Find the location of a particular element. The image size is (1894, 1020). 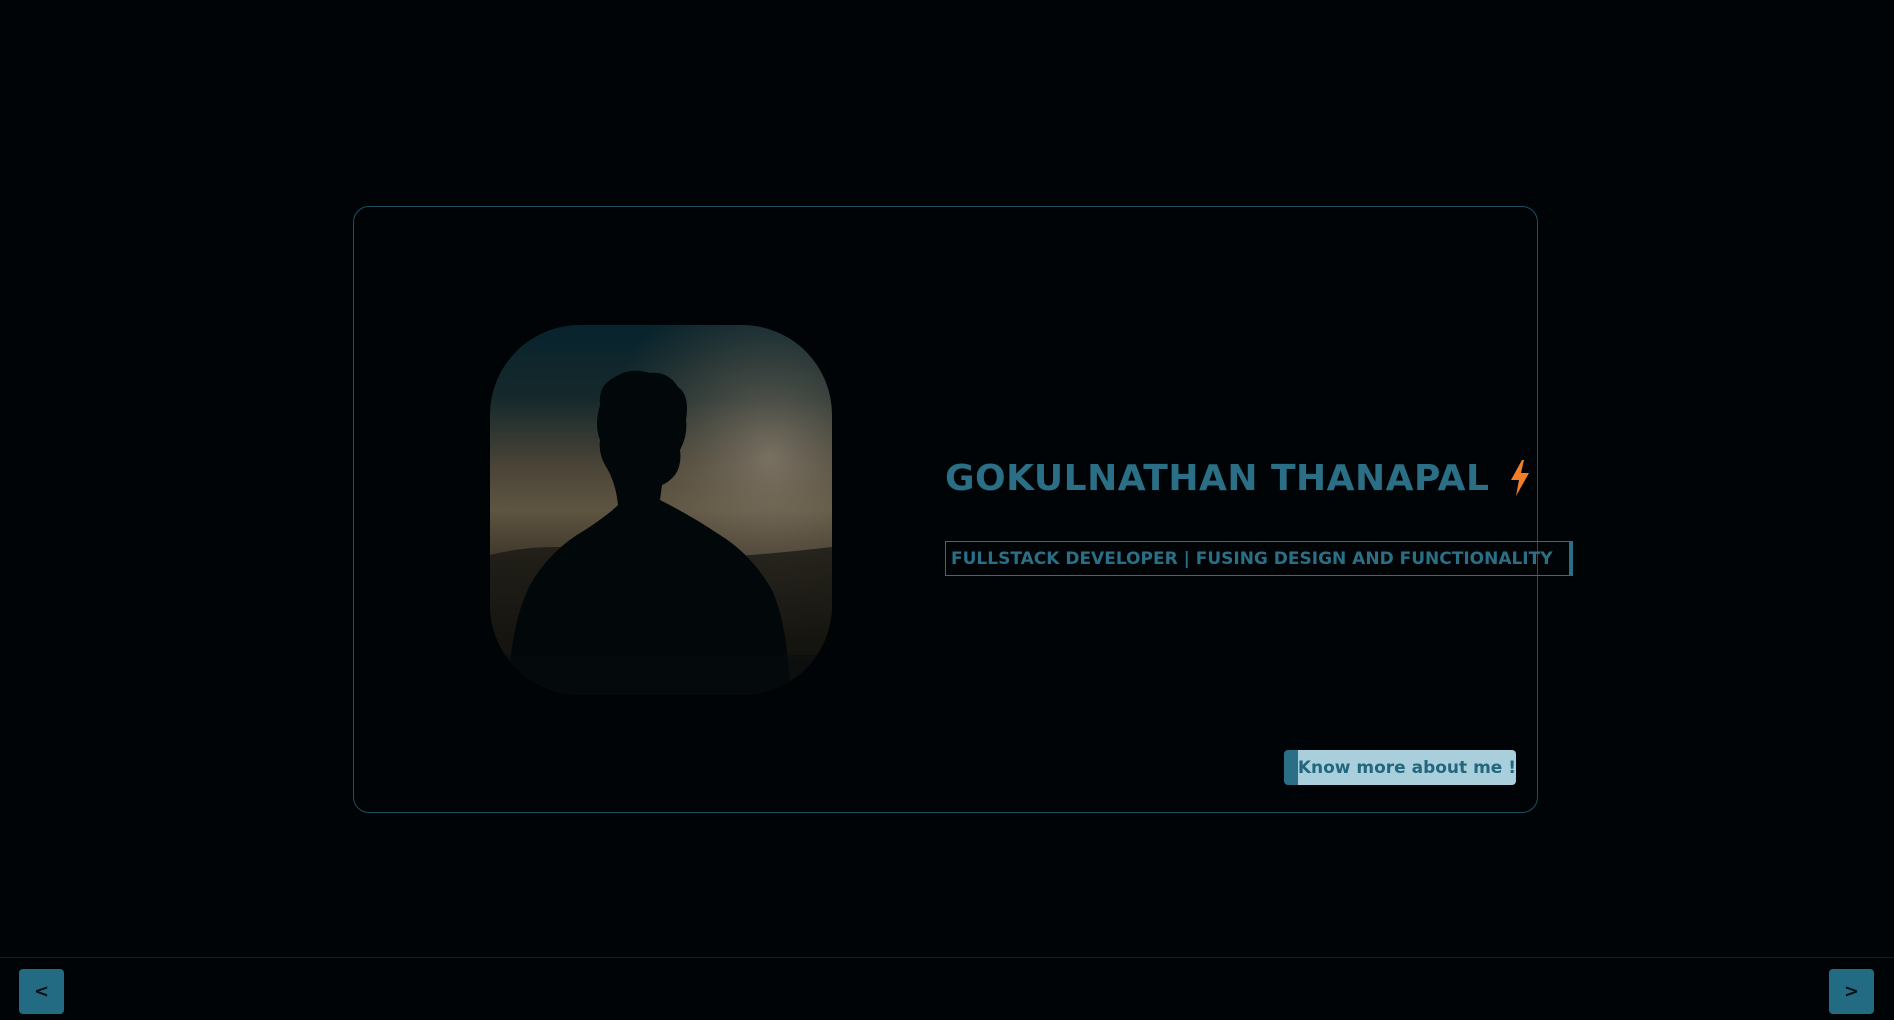

next-page-button: > is located at coordinates (1851, 991).